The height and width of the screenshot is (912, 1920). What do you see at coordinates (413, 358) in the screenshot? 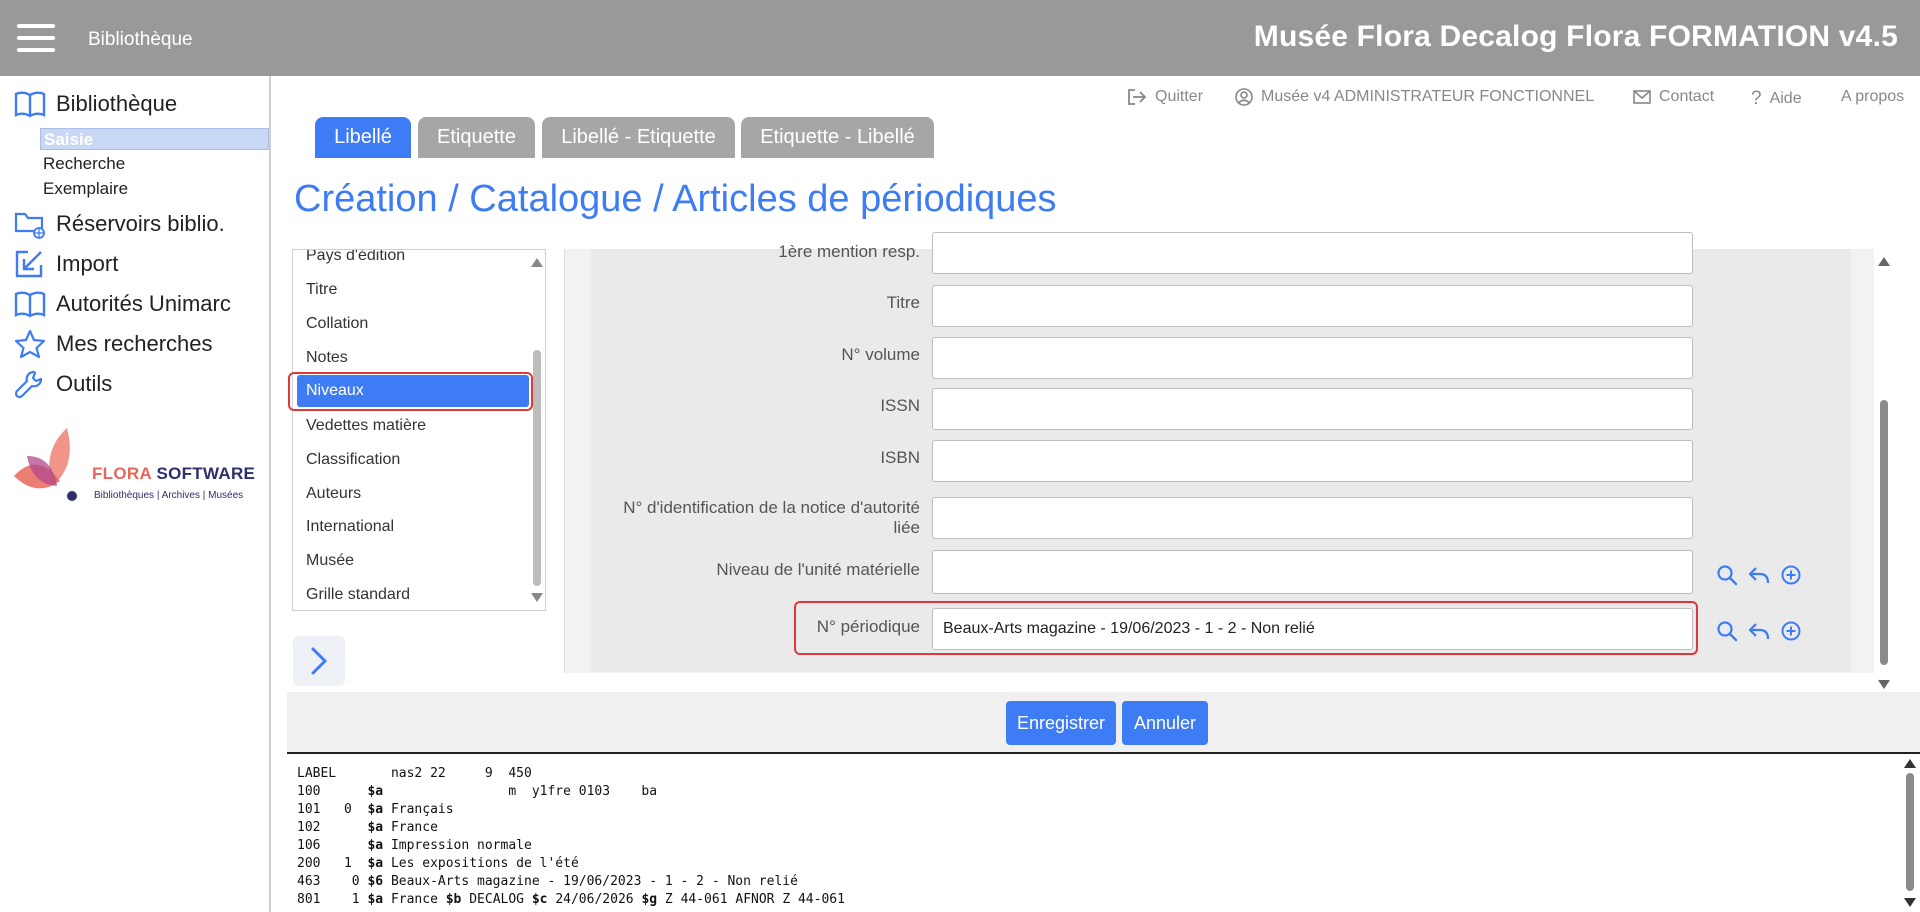
I see `list-item: Notes` at bounding box center [413, 358].